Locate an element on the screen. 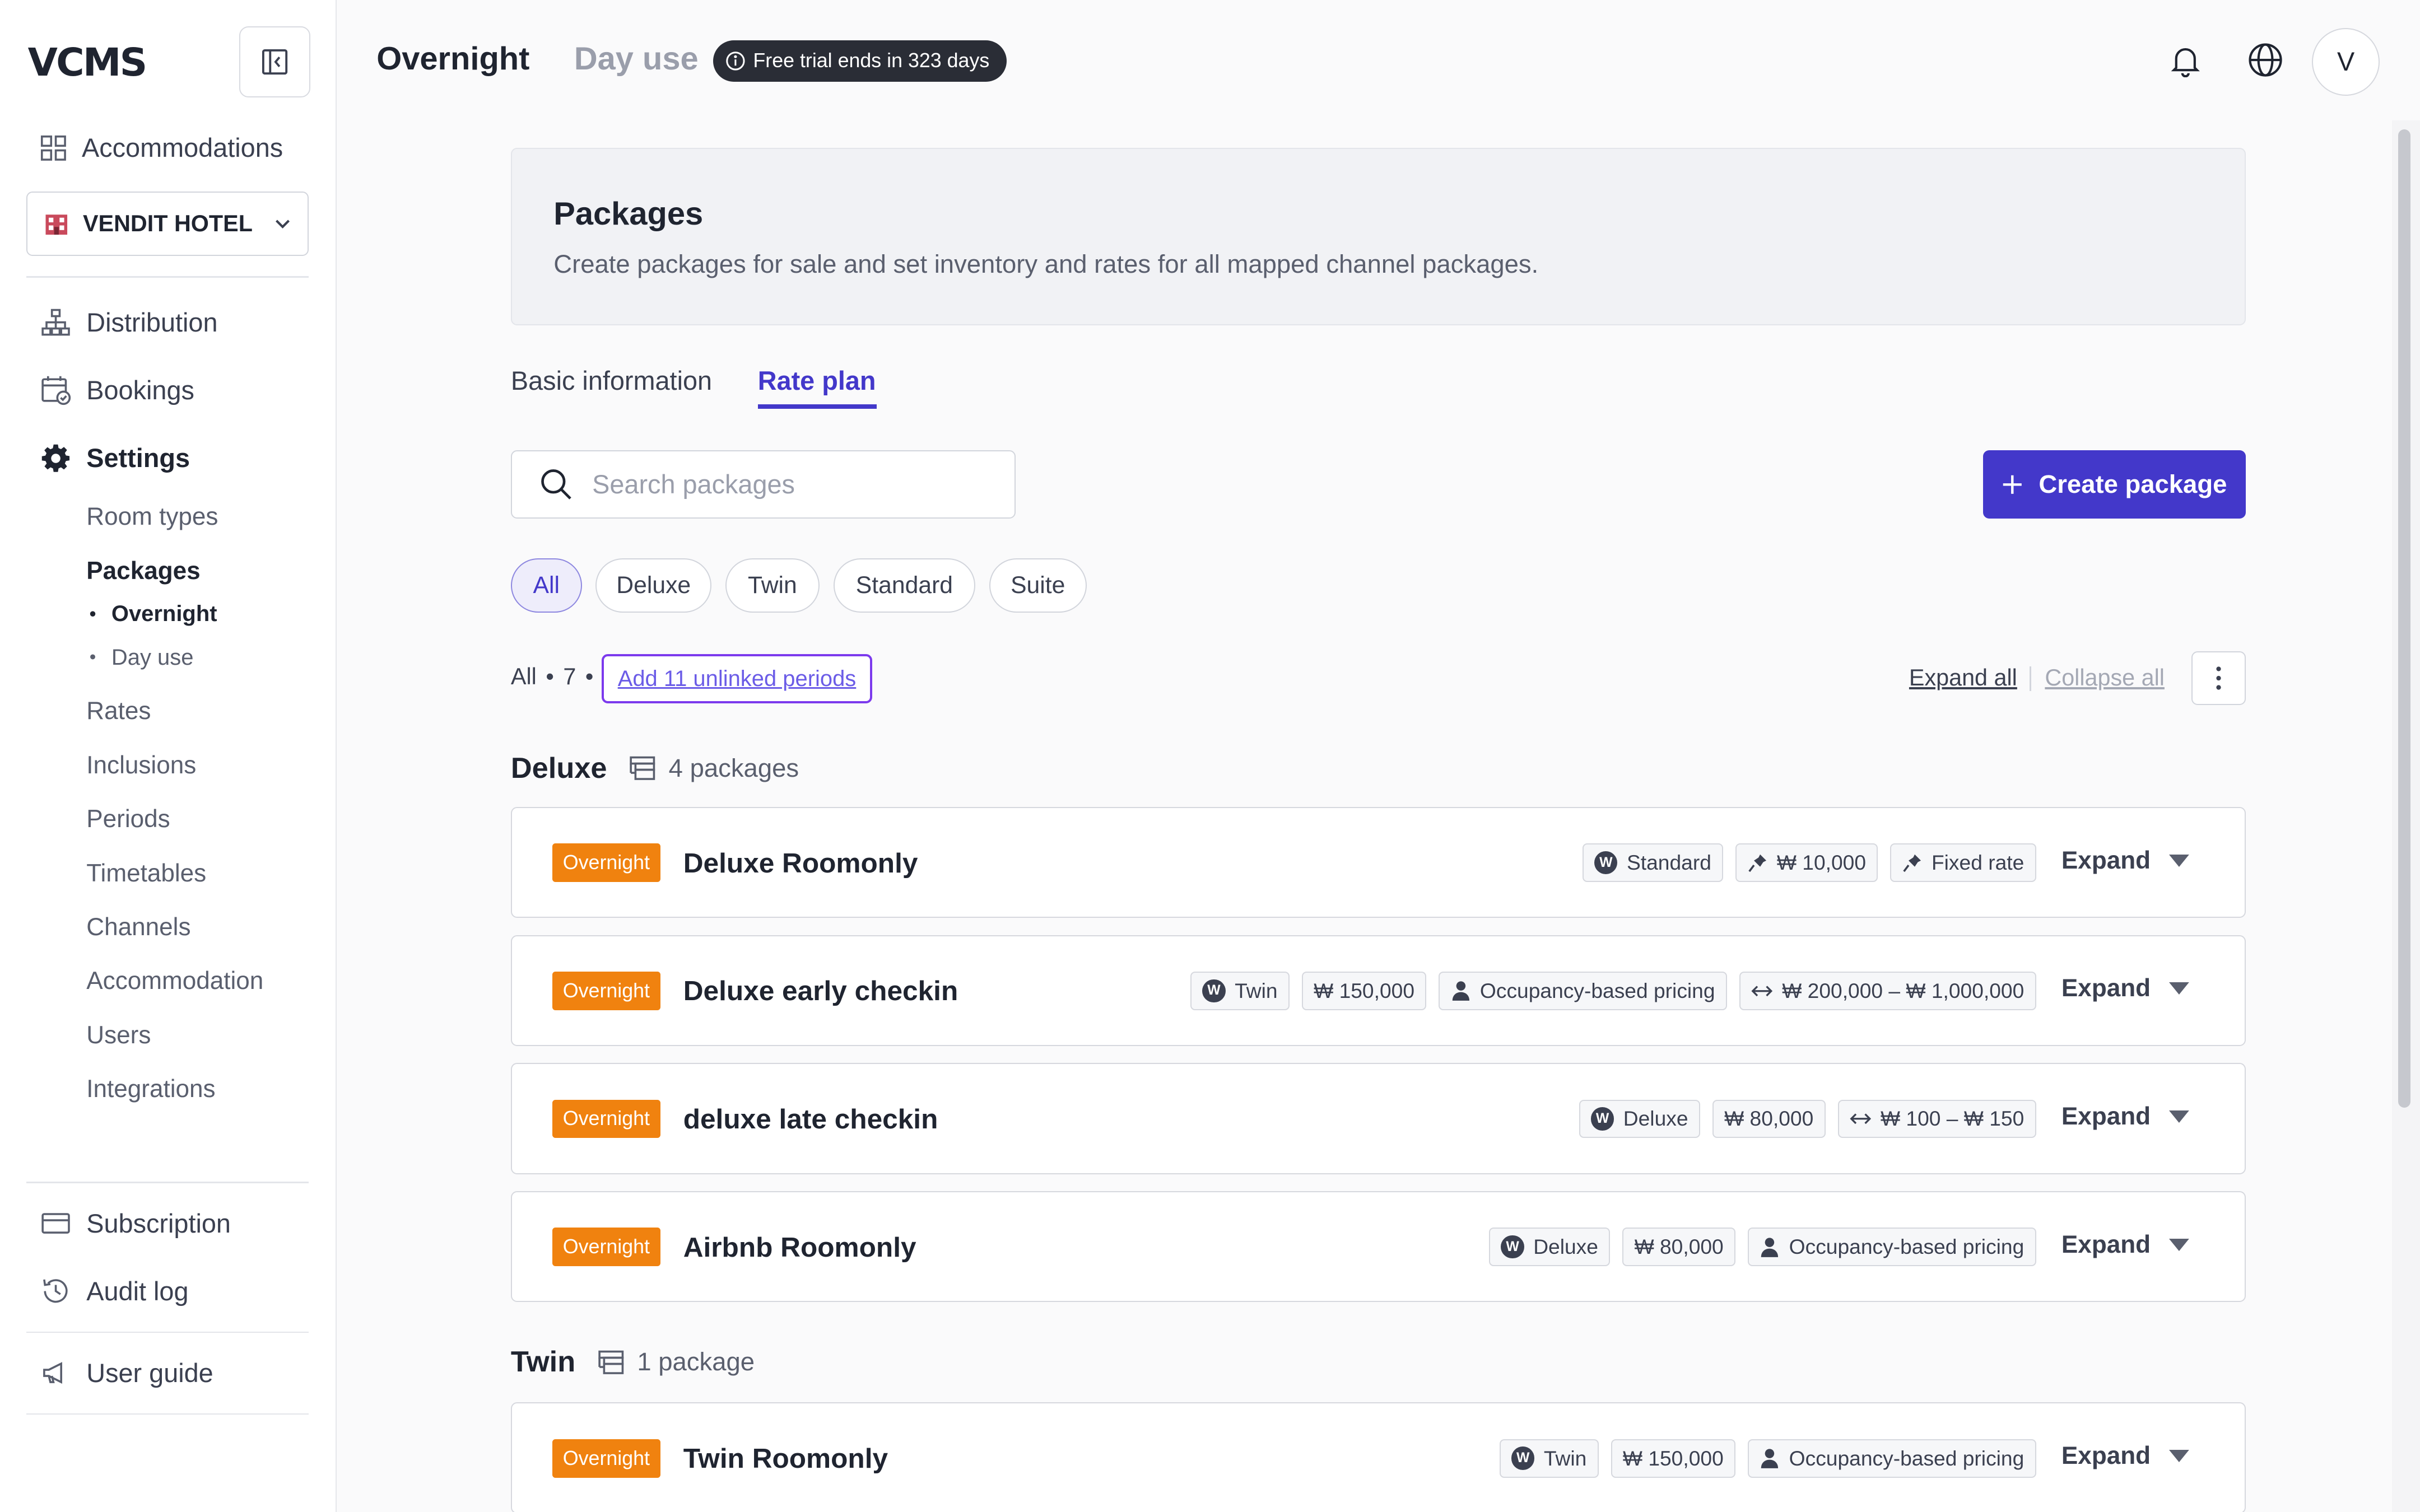  filter-chip-twin: Twin is located at coordinates (772, 586).